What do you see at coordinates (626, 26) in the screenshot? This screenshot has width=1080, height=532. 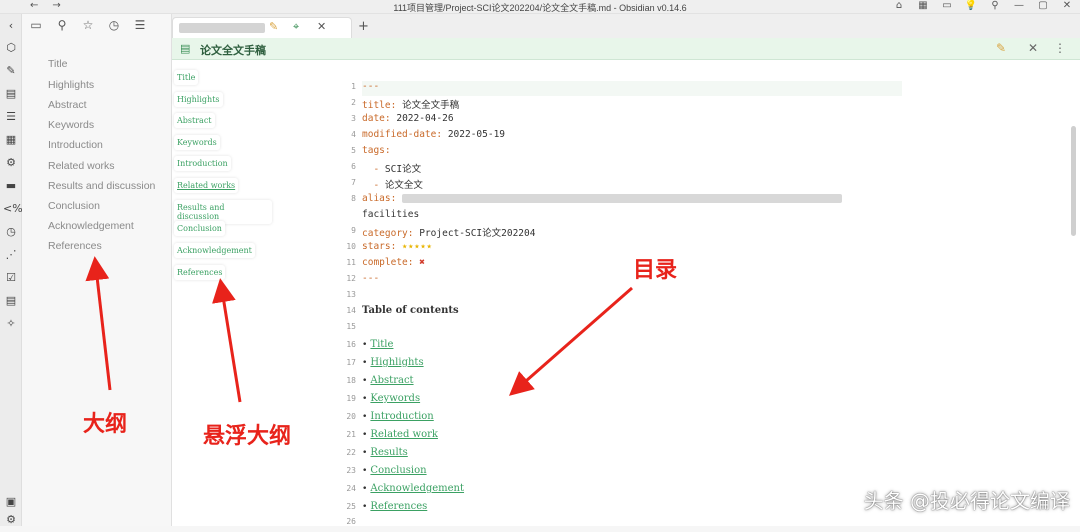 I see `tab-bar: ✎ ⌖ ✕ +` at bounding box center [626, 26].